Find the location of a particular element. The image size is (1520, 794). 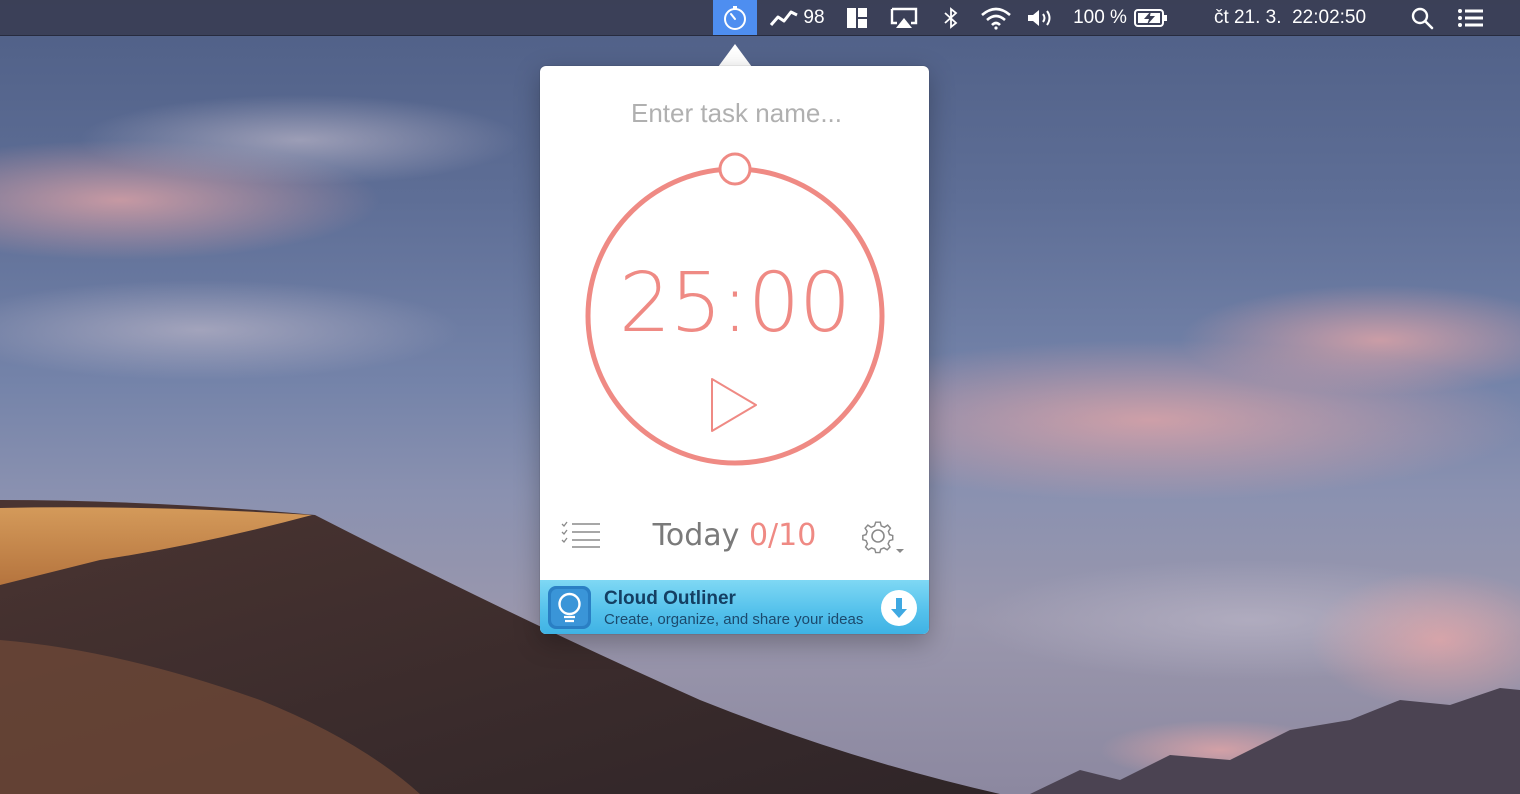

ad-subtitle: Create, organize, and share your ideas is located at coordinates (734, 619).